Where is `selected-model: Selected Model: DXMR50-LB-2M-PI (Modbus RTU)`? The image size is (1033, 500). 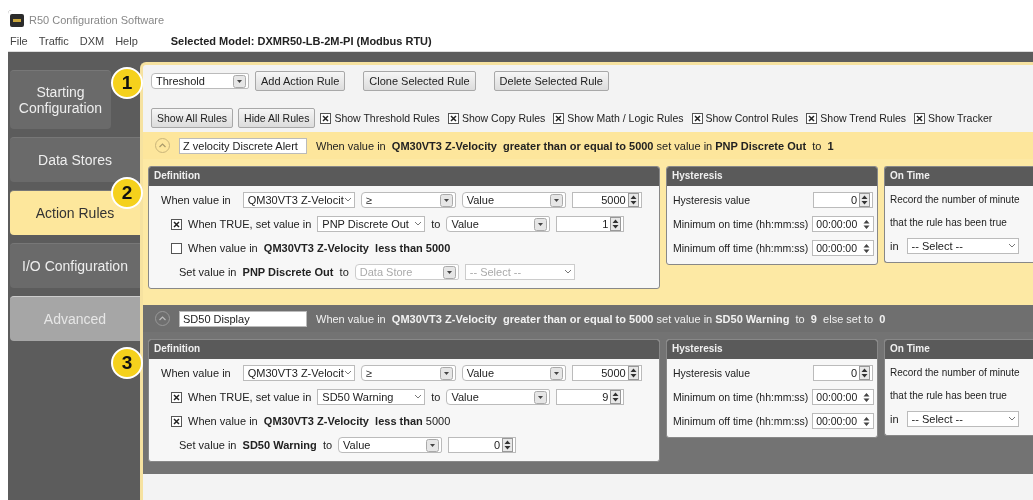 selected-model: Selected Model: DXMR50-LB-2M-PI (Modbus RTU) is located at coordinates (301, 40).